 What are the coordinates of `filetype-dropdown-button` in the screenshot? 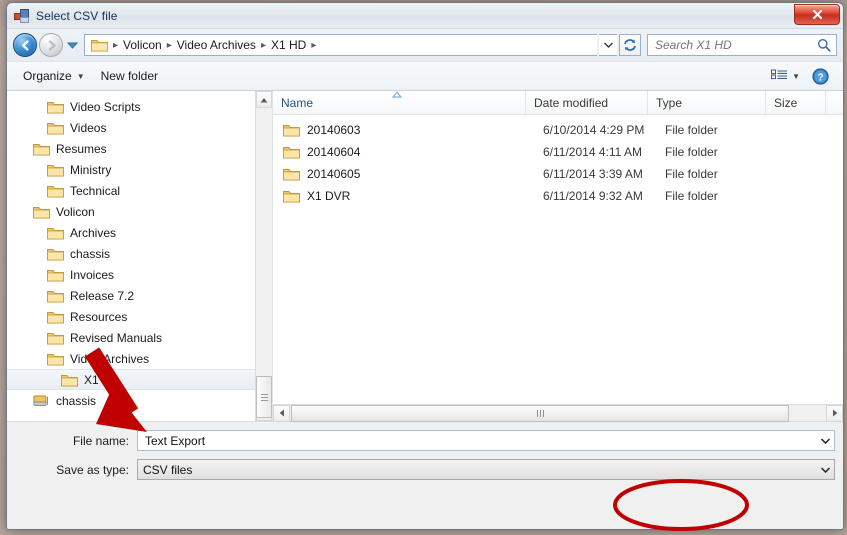 It's located at (825, 469).